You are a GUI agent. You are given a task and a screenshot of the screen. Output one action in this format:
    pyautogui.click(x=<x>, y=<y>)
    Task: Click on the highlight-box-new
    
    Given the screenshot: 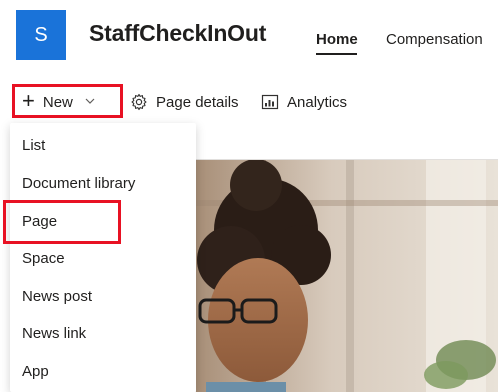 What is the action you would take?
    pyautogui.click(x=67, y=101)
    